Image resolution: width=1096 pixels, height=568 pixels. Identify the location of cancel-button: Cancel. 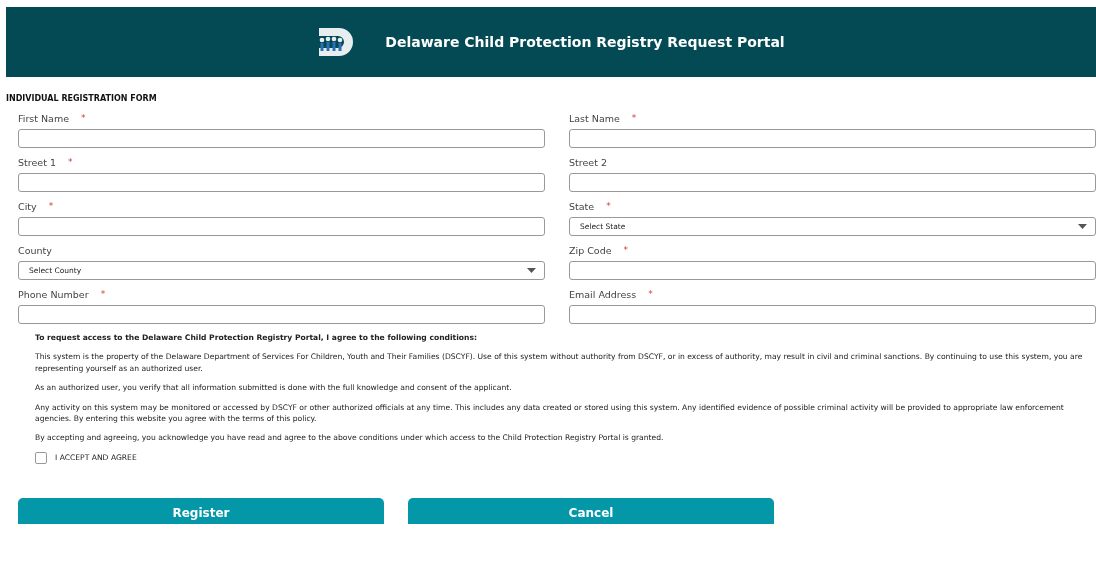
(591, 510).